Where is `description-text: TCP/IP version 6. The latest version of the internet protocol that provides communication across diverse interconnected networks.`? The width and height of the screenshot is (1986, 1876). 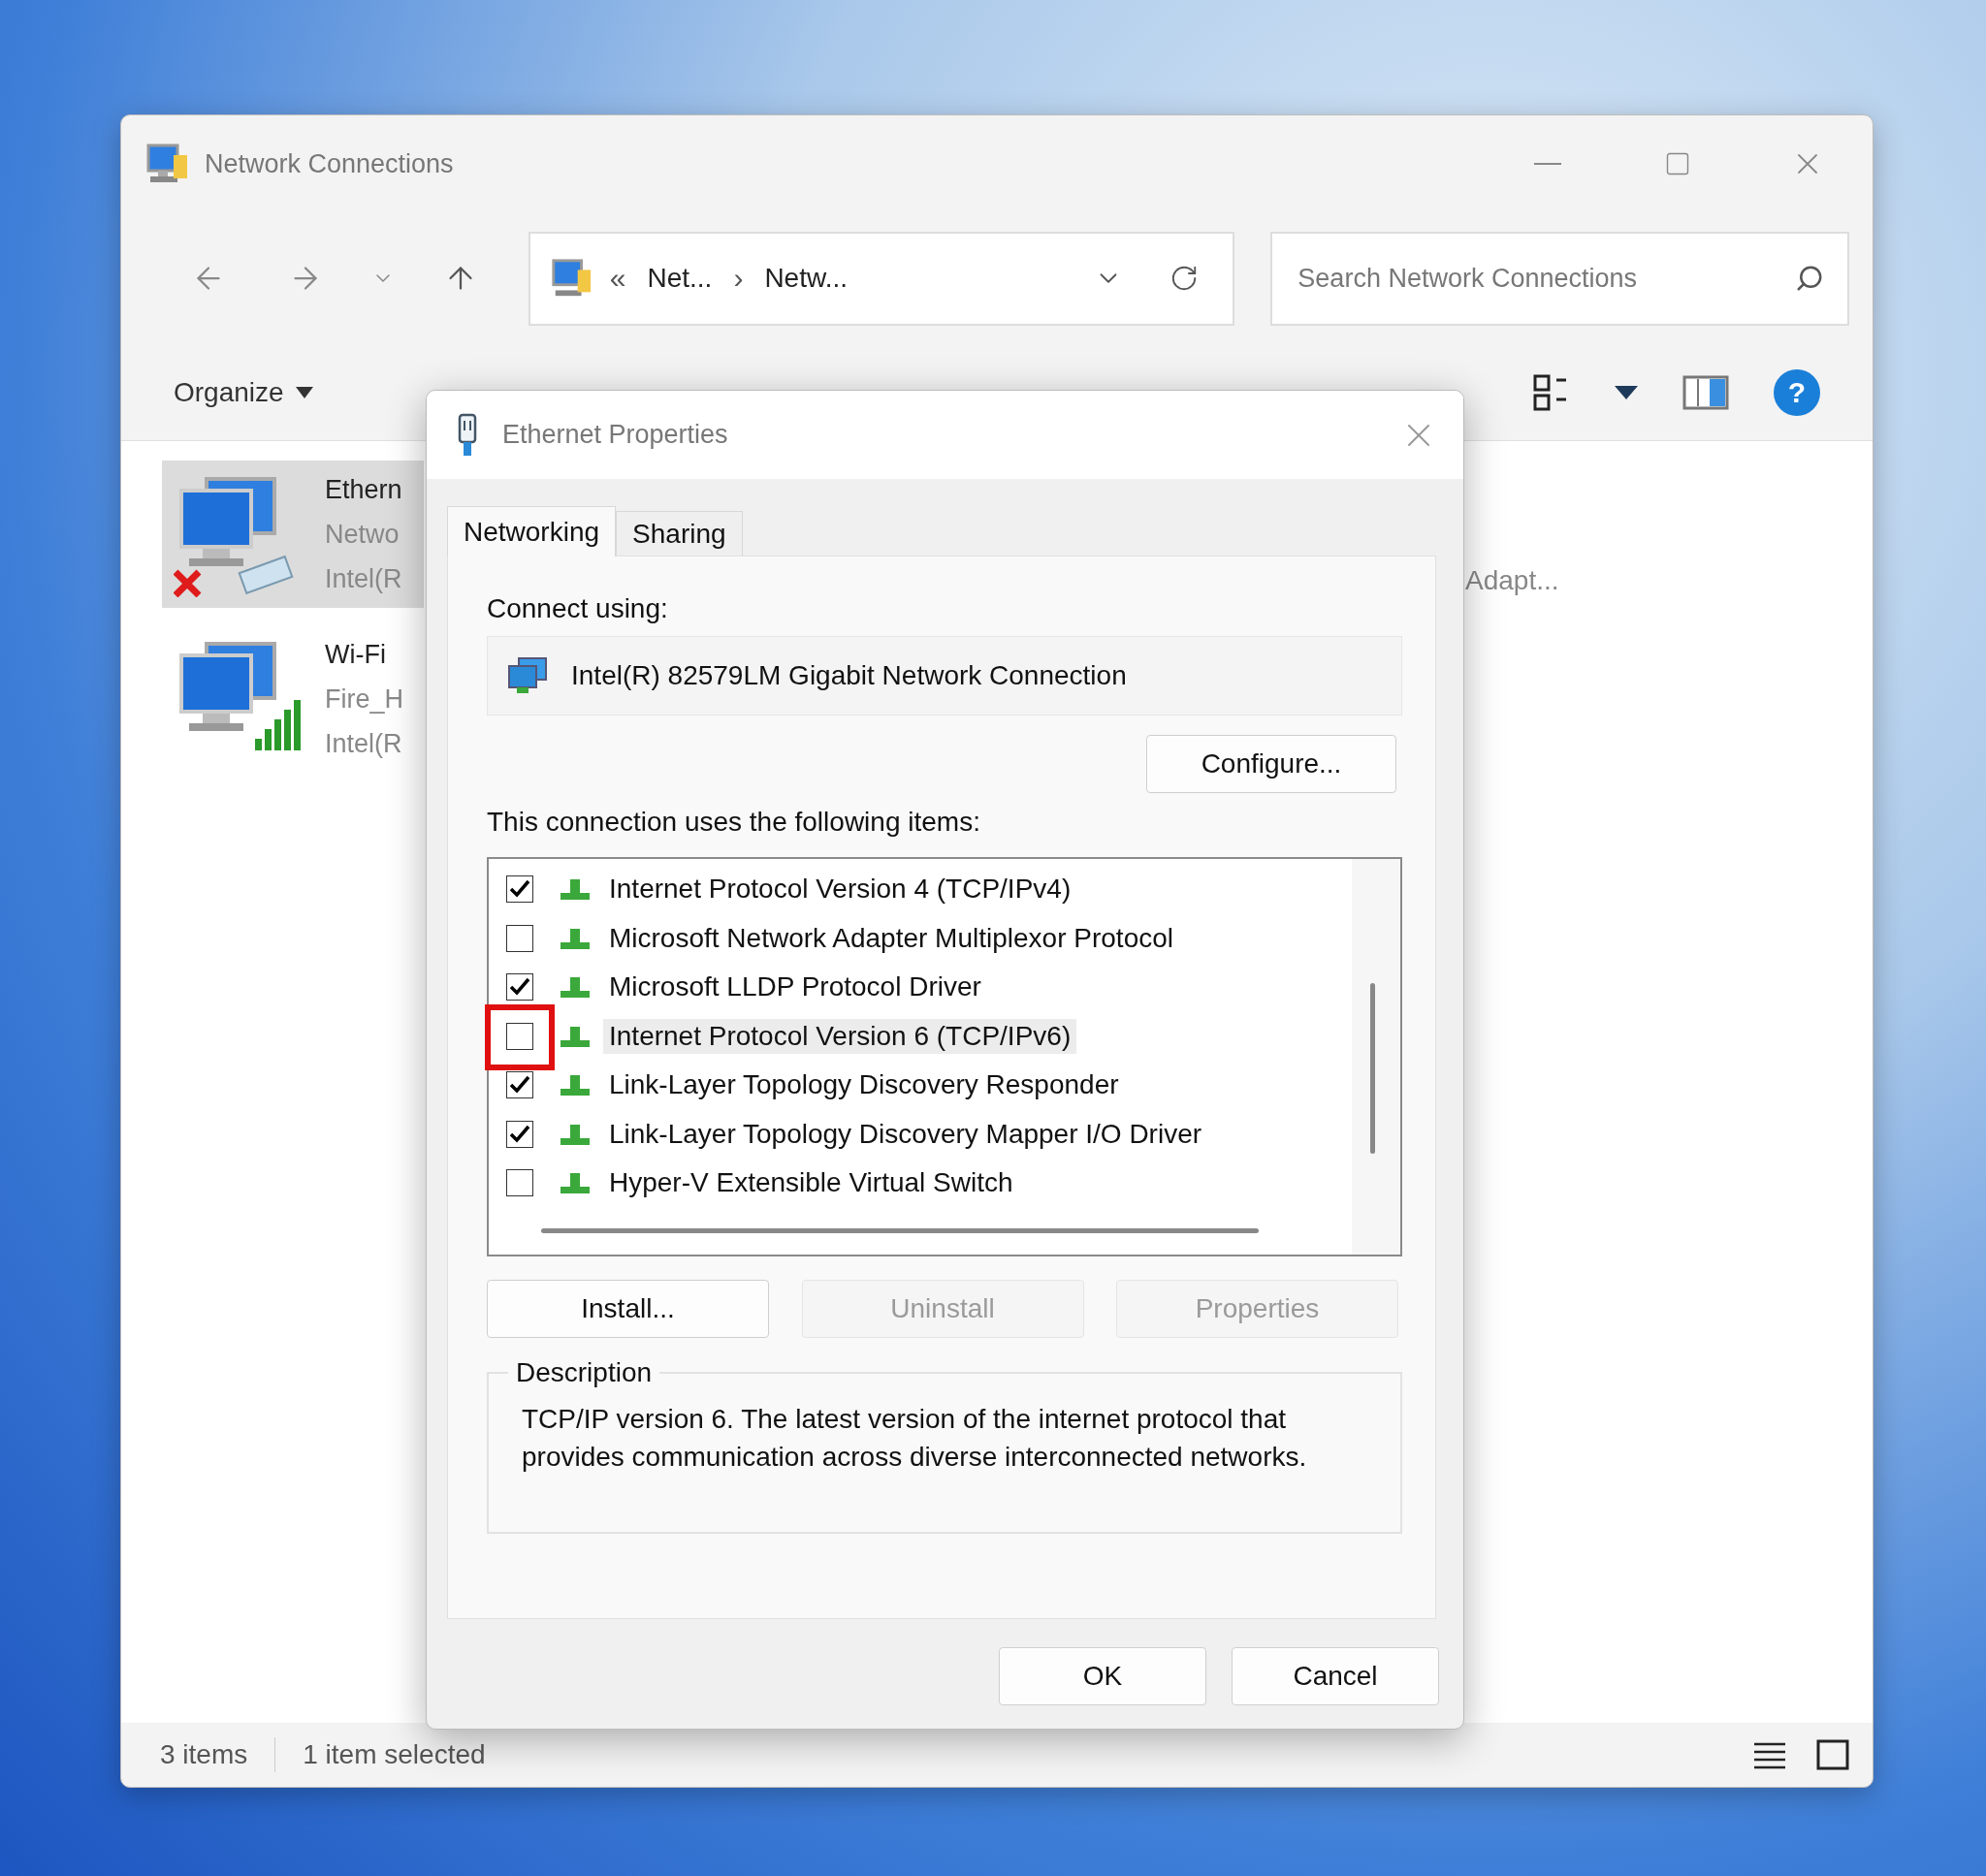
description-text: TCP/IP version 6. The latest version of the internet protocol that provides communication across diverse interconnected networks. is located at coordinates (915, 1438).